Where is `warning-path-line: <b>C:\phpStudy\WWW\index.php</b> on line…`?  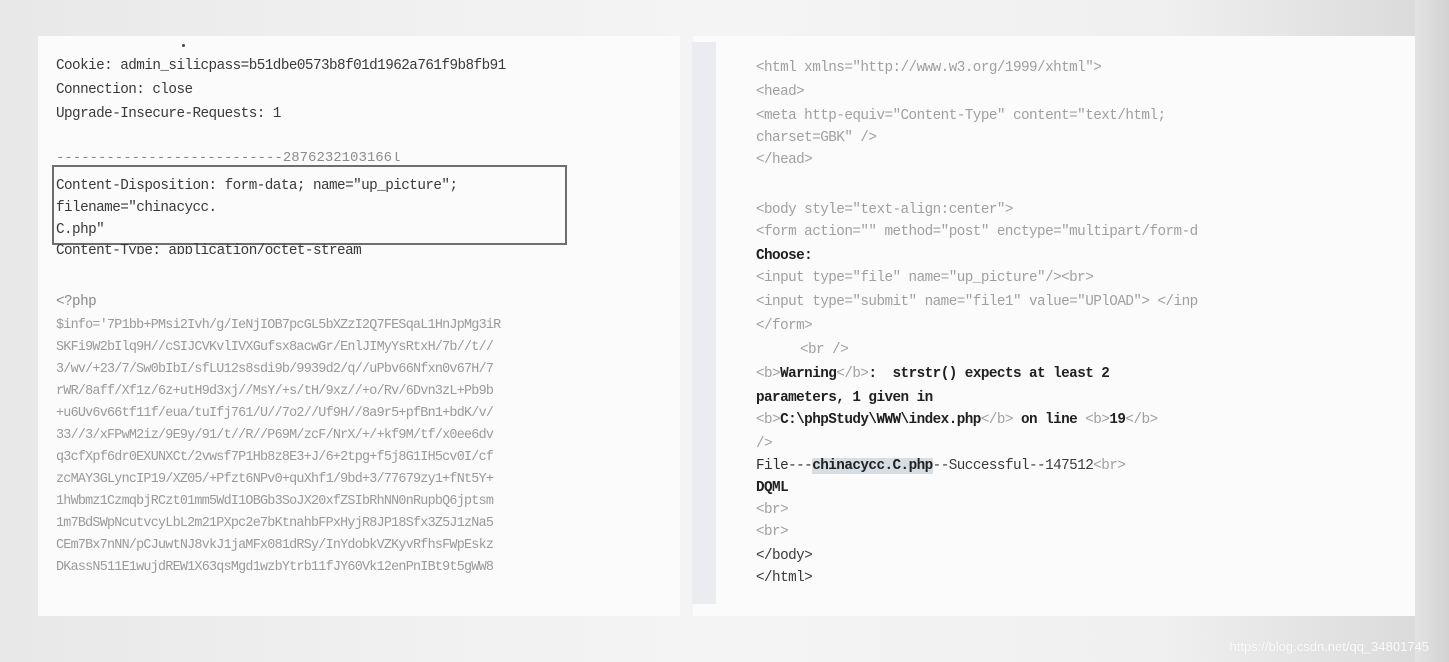
warning-path-line: <b>C:\phpStudy\WWW\index.php</b> on line… is located at coordinates (957, 420).